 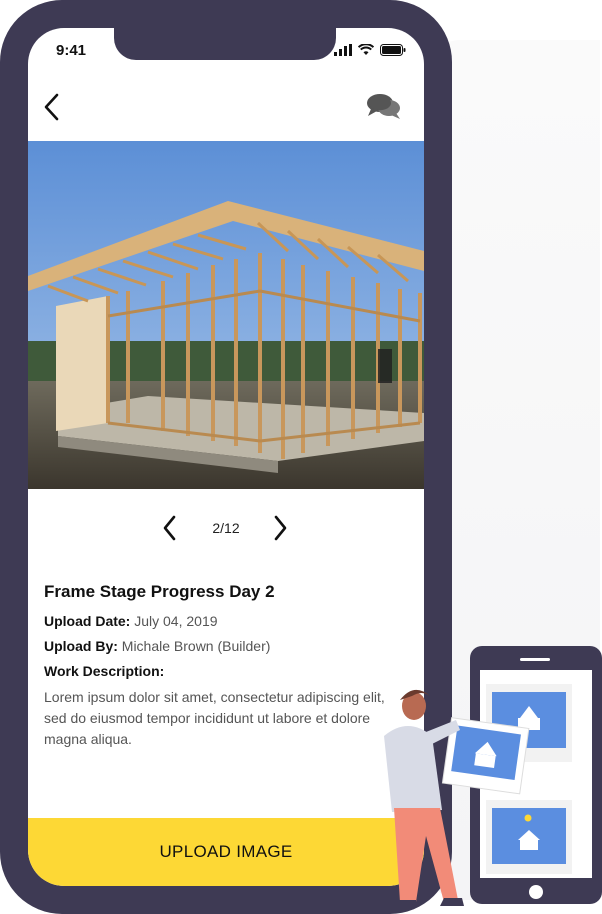 I want to click on phone-notch, so click(x=225, y=44).